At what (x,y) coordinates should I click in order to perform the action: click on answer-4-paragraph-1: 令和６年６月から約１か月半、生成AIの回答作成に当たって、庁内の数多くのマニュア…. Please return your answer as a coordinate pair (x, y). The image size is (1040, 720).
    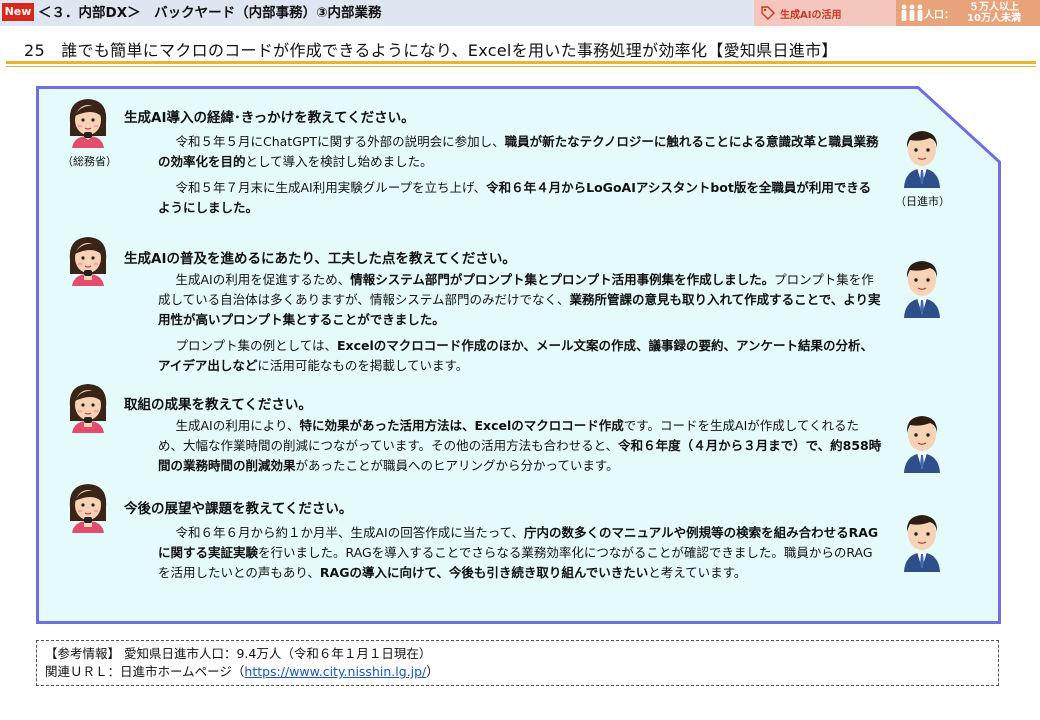
    Looking at the image, I should click on (520, 553).